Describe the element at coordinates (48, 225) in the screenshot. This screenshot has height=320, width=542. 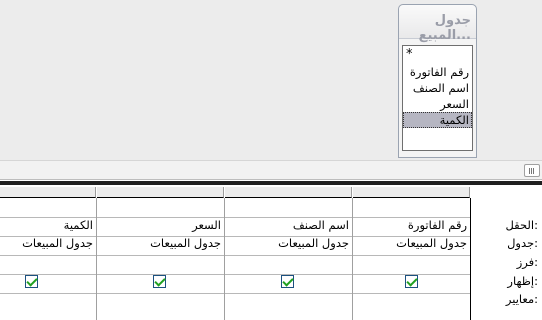
I see `cell-field: الكمية` at that location.